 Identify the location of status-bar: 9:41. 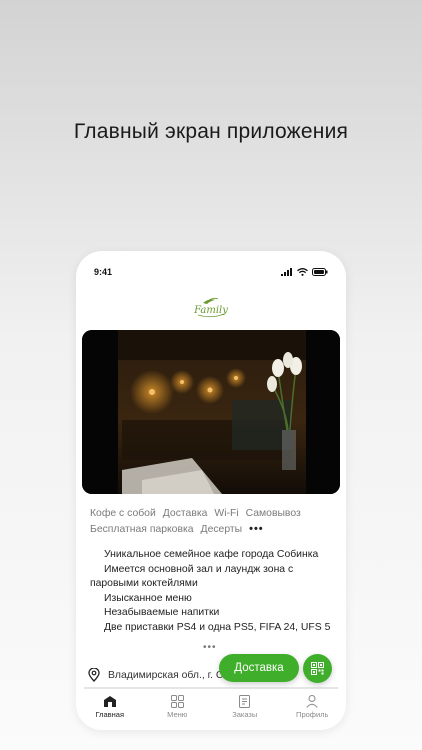
(211, 272).